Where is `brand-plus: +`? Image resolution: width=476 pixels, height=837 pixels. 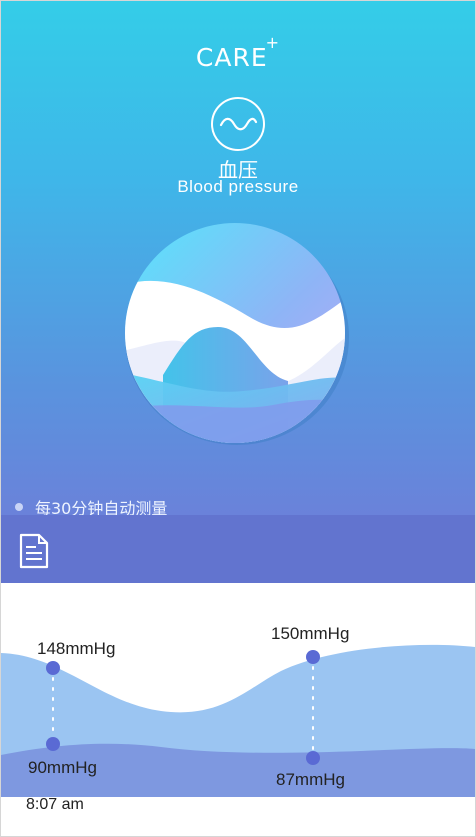
brand-plus: + is located at coordinates (273, 42).